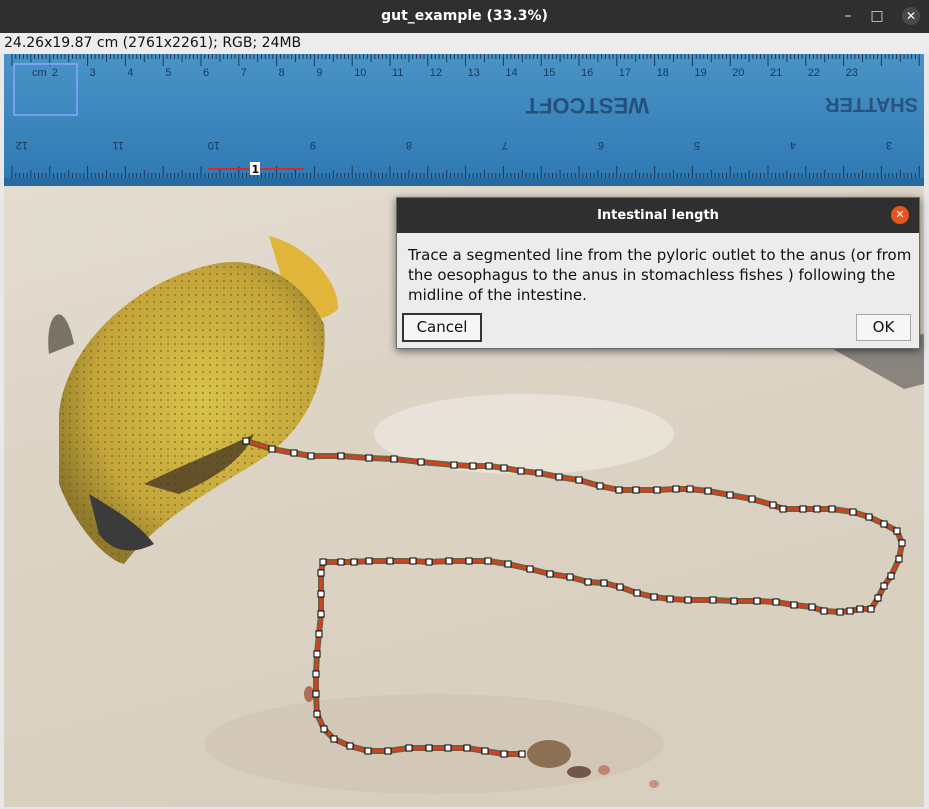  I want to click on ruler-number: 7, so click(505, 145).